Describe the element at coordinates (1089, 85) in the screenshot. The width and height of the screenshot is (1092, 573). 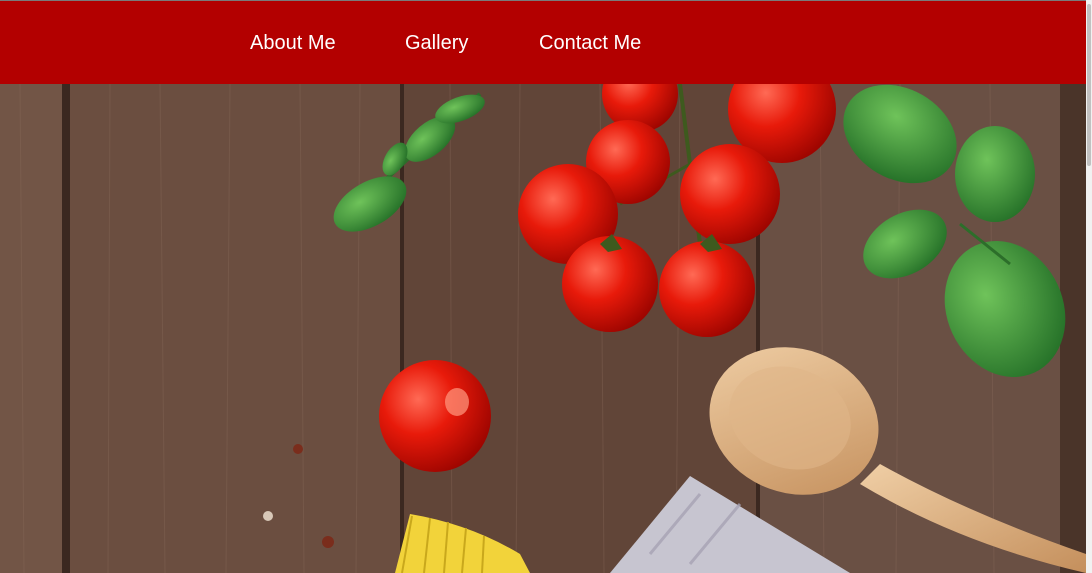
I see `scrollbar-thumb` at that location.